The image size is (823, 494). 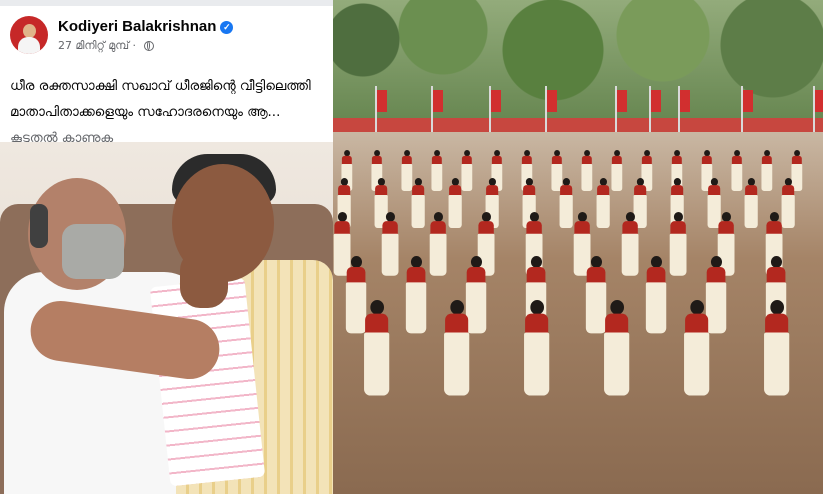 What do you see at coordinates (578, 125) in the screenshot?
I see `red-fence` at bounding box center [578, 125].